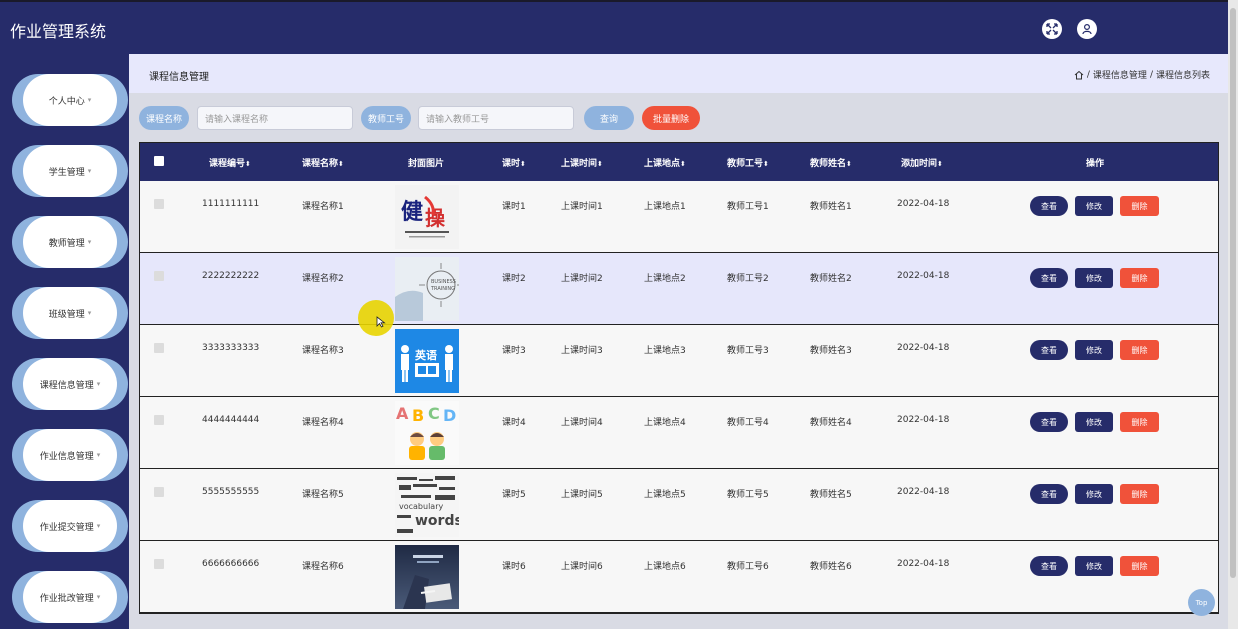 This screenshot has height=629, width=1238. Describe the element at coordinates (831, 351) in the screenshot. I see `cell-teacher-name: 教师姓名3` at that location.